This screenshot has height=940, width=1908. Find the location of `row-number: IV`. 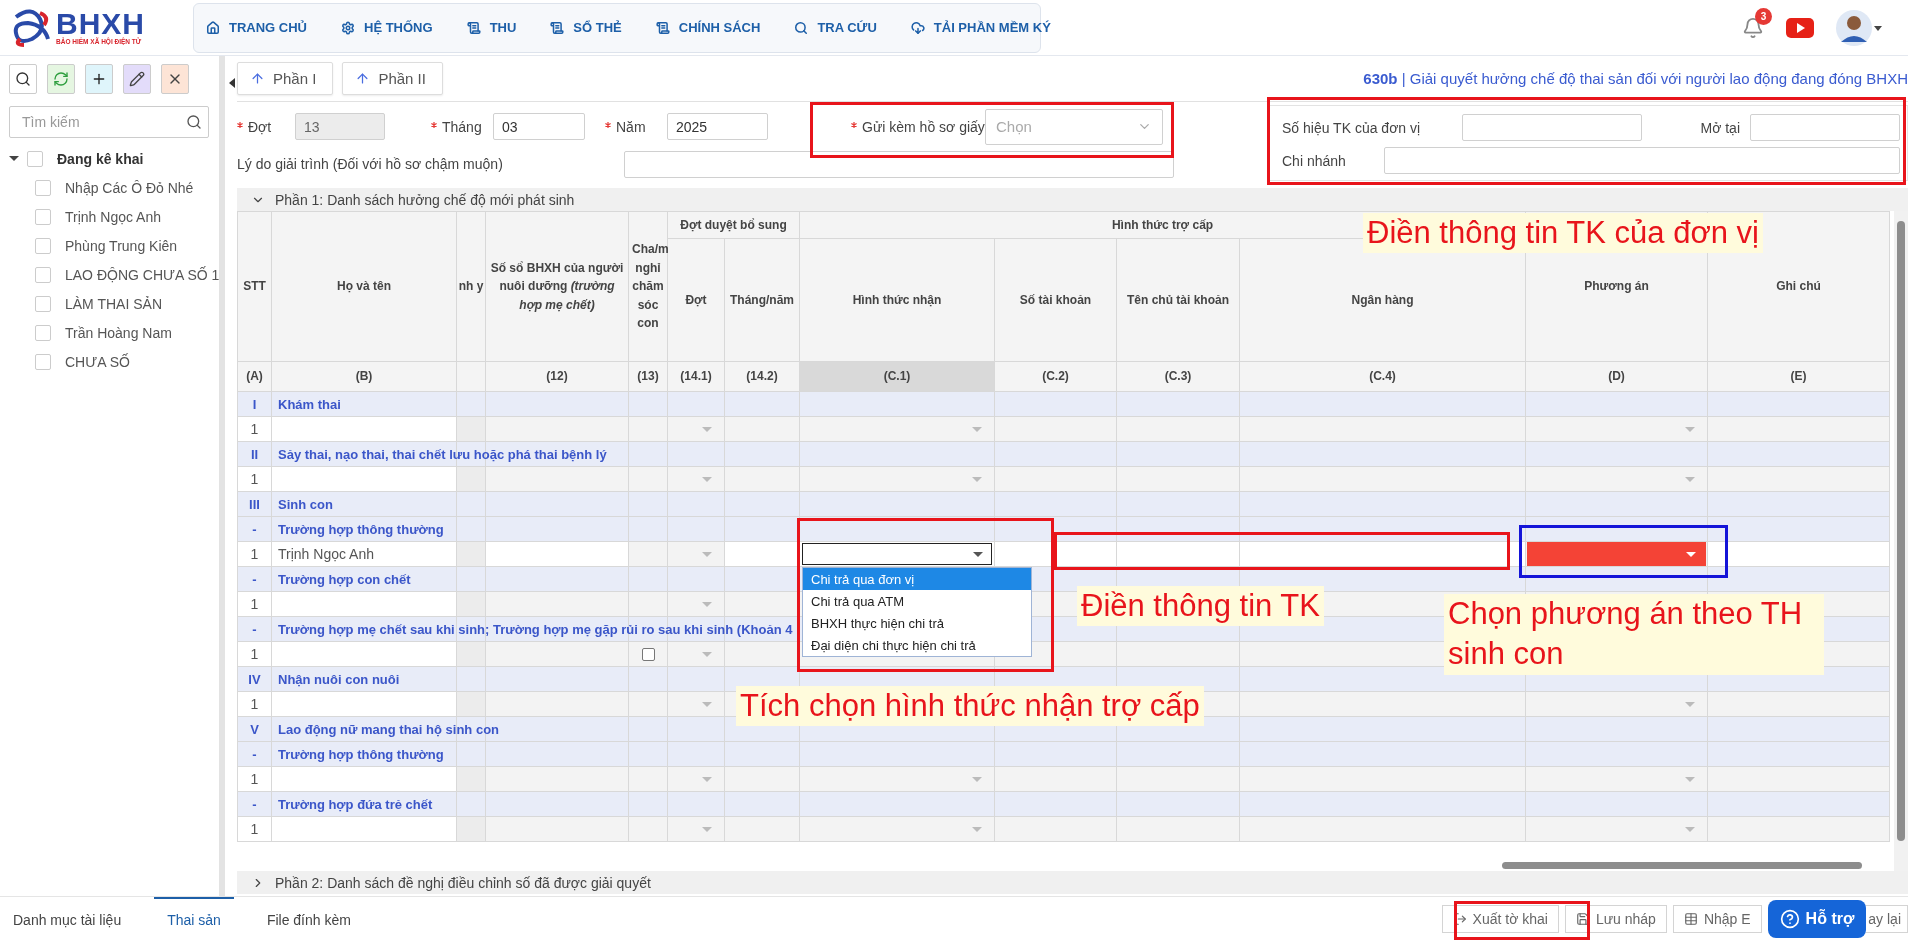

row-number: IV is located at coordinates (254, 679).